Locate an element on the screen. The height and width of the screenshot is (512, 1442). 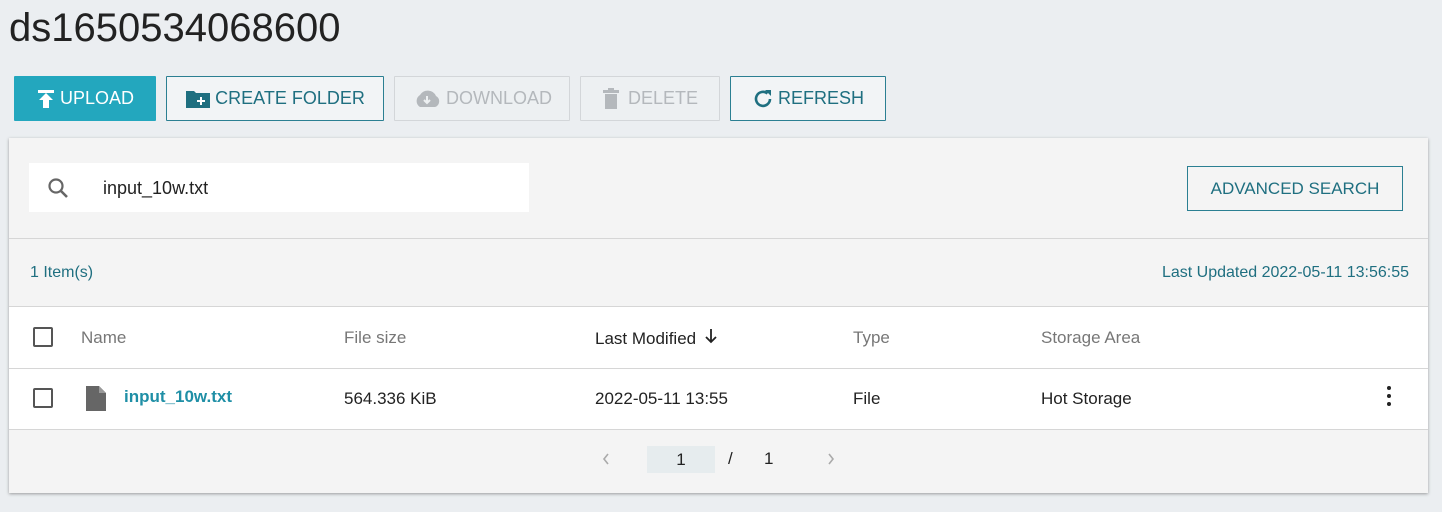
file-name-link: input_10w.txt is located at coordinates (178, 397).